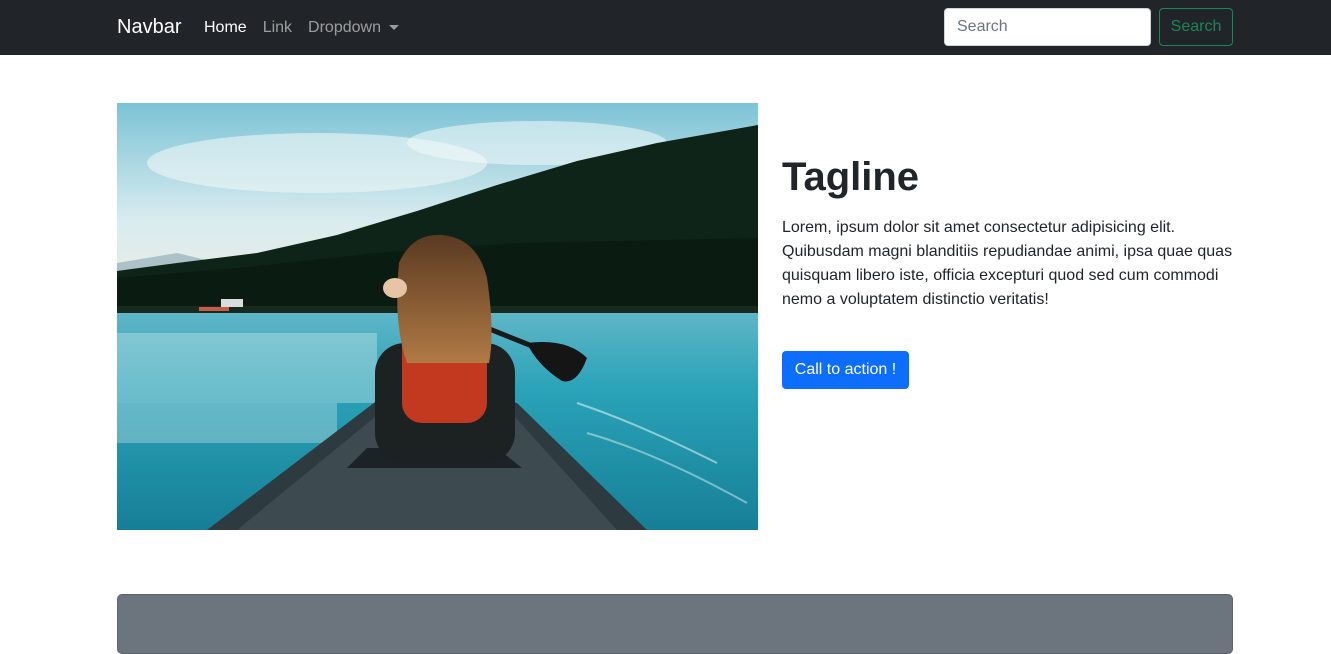 This screenshot has height=654, width=1331. I want to click on caret-down-icon, so click(393, 27).